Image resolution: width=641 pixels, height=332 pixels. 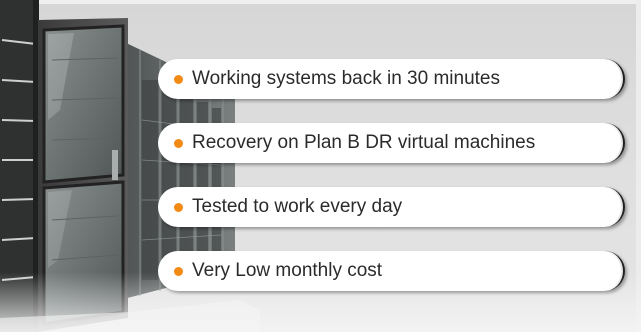 I want to click on feature-item: Tested to work every day, so click(x=391, y=207).